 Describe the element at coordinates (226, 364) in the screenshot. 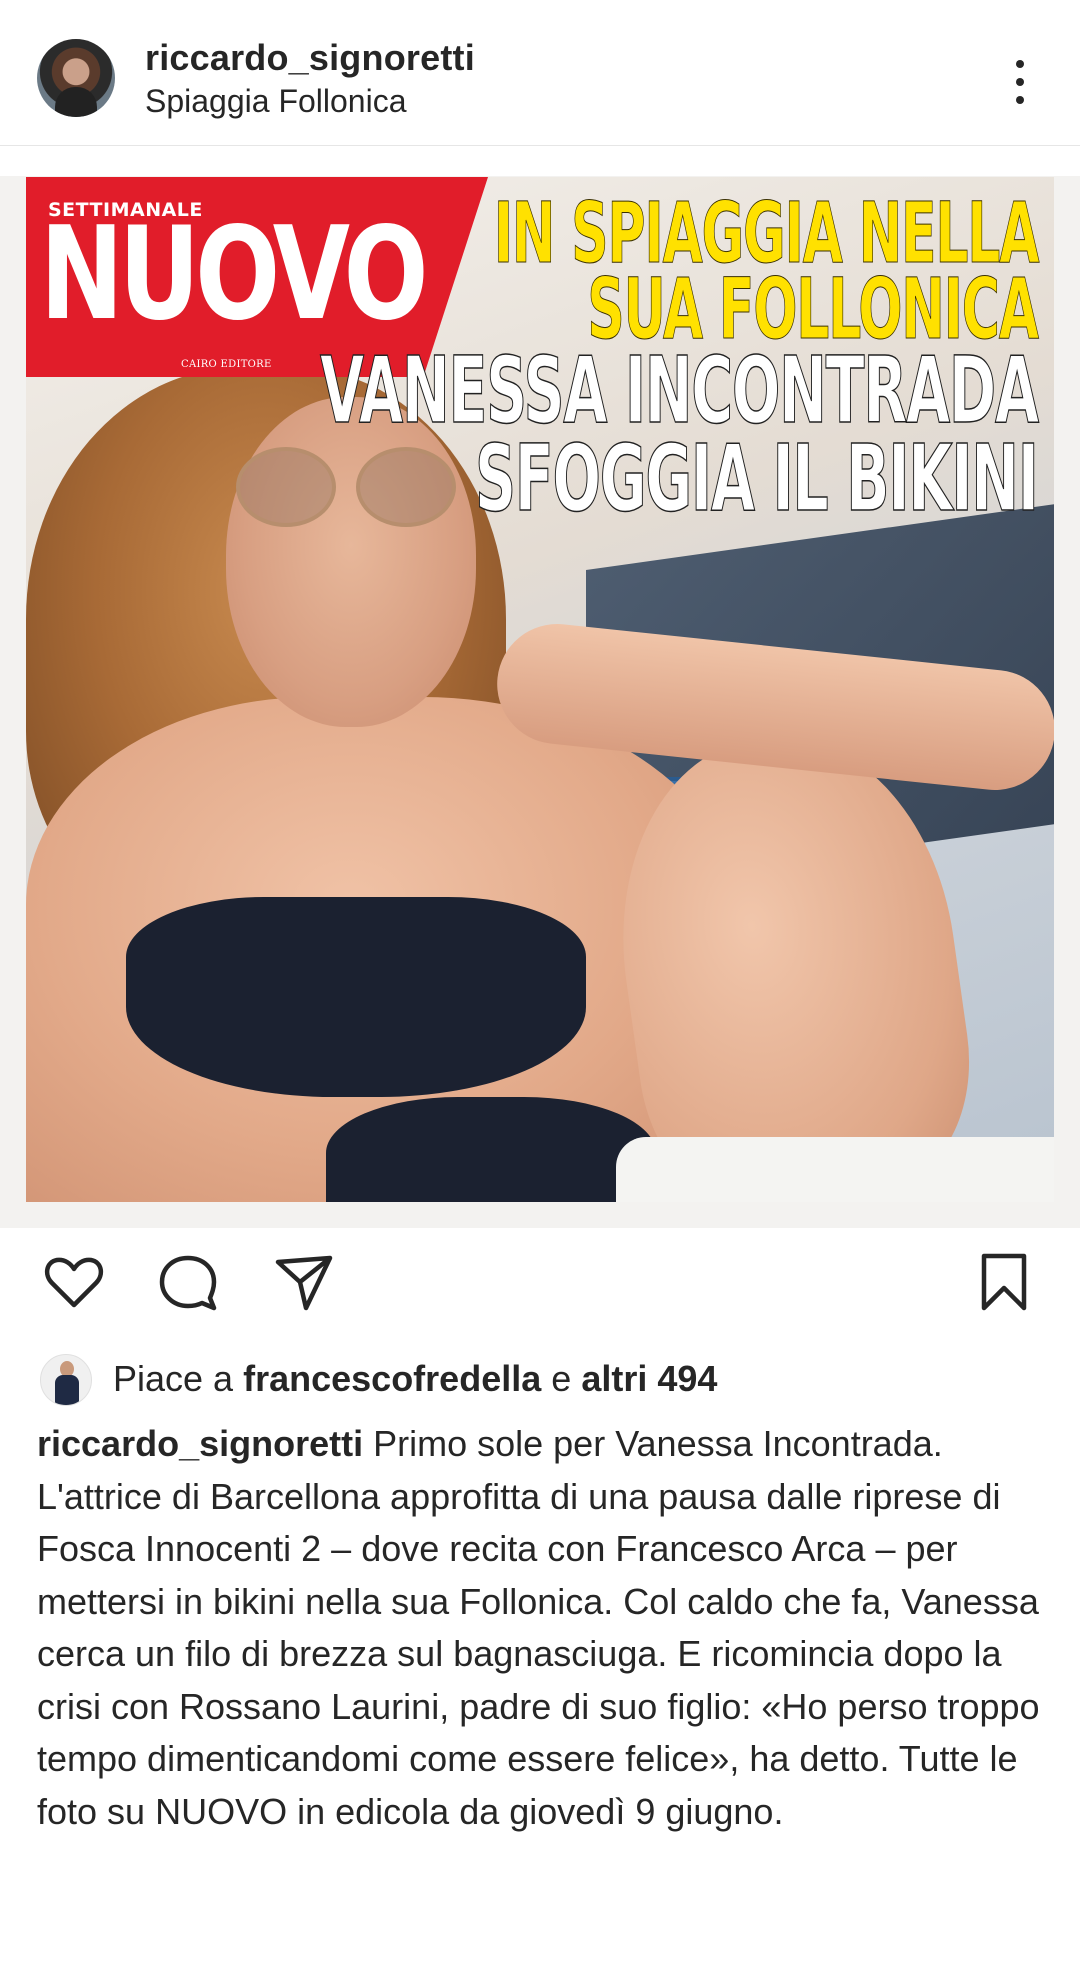

I see `magazine-publisher: CAIRO EDITORE` at that location.